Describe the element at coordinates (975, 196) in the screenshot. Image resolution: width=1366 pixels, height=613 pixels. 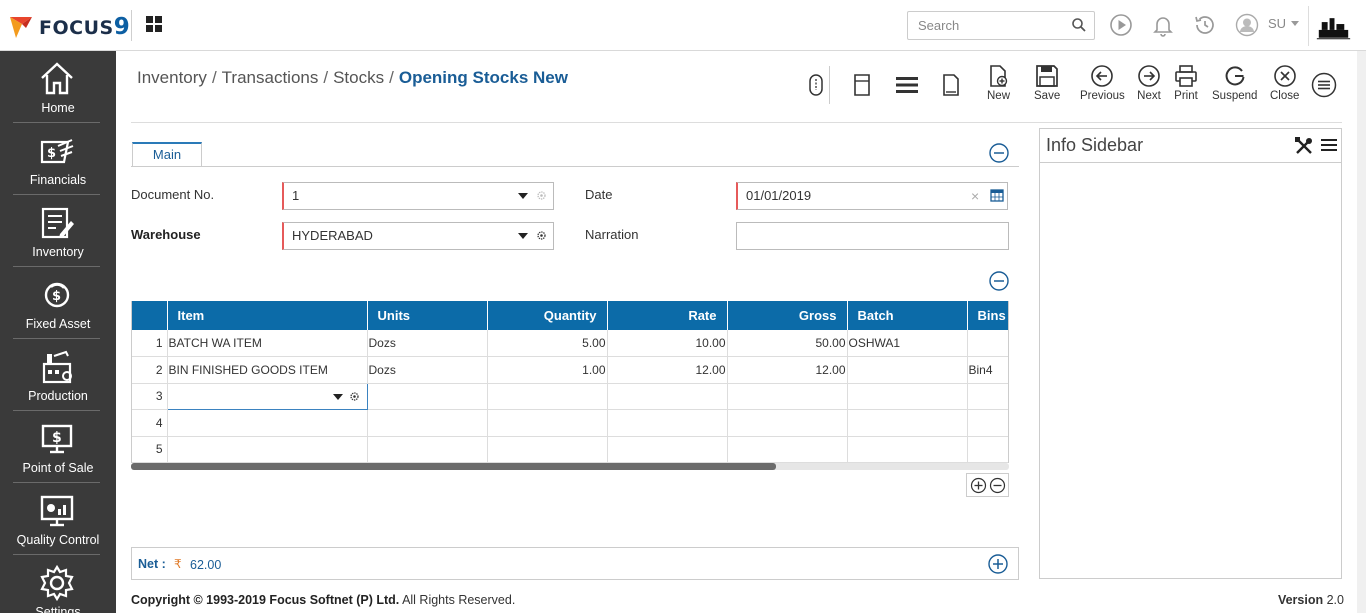
I see `clear-date-icon: ×` at that location.